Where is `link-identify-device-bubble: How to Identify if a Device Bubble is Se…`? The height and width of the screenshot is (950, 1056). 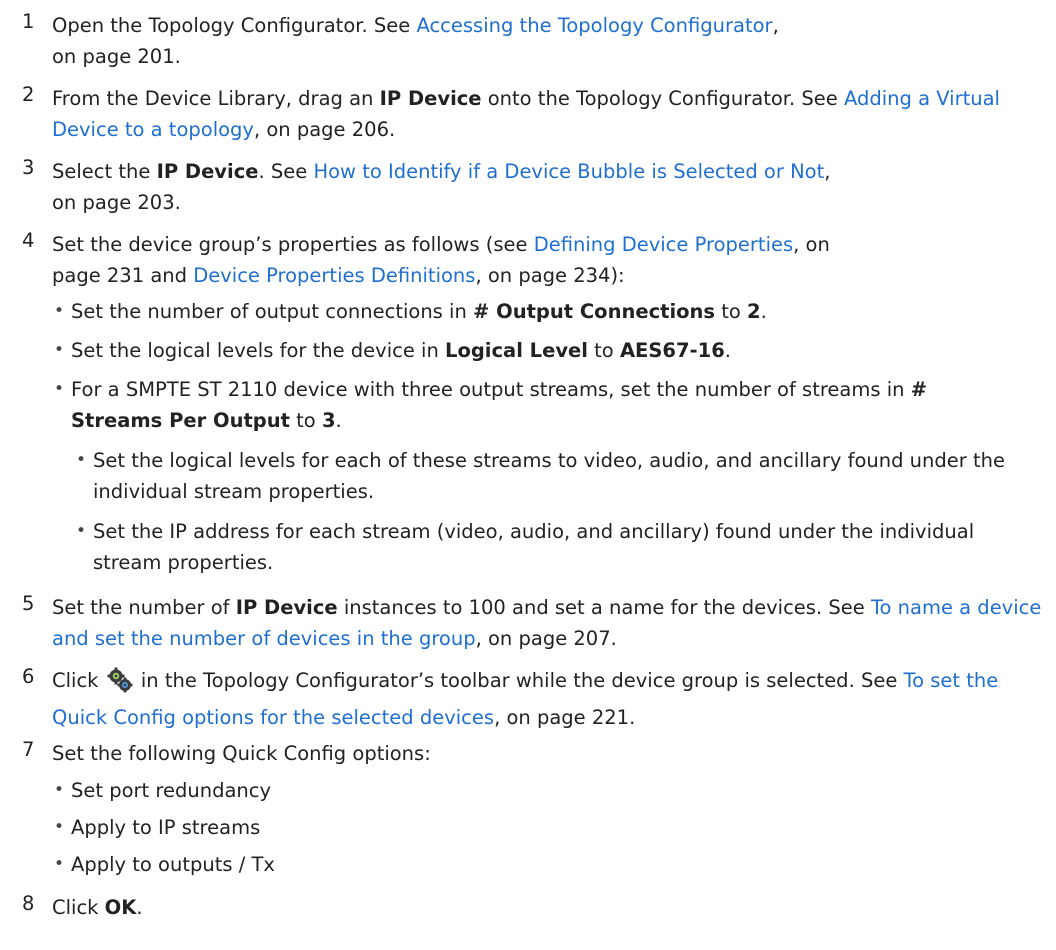 link-identify-device-bubble: How to Identify if a Device Bubble is Se… is located at coordinates (568, 171).